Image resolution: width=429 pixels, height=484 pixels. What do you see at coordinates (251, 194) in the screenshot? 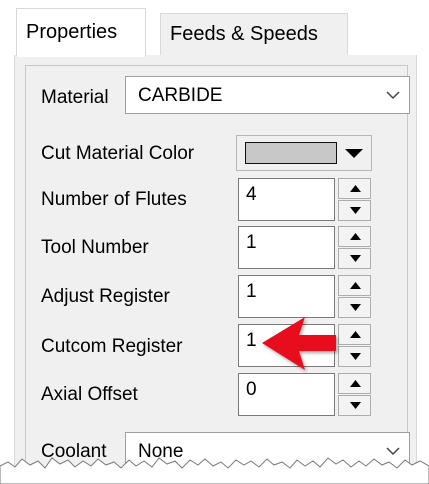
I see `number-of-flutes-value: 4` at bounding box center [251, 194].